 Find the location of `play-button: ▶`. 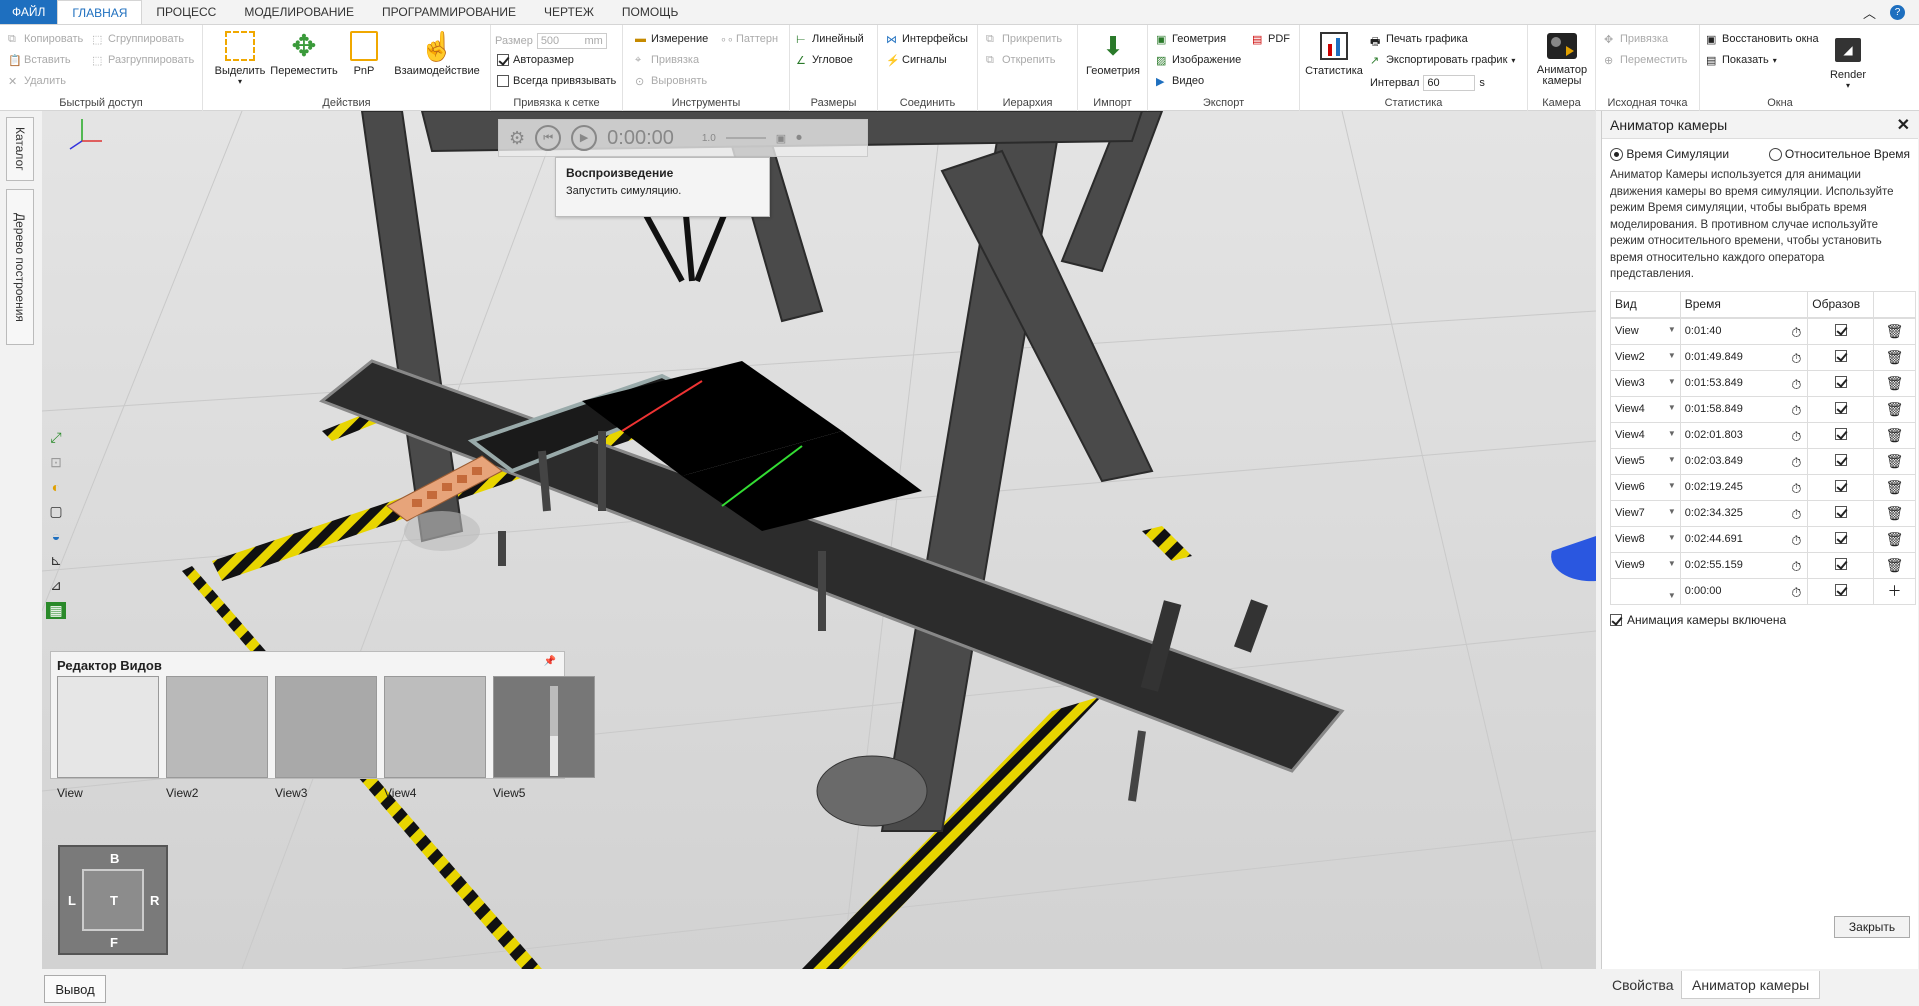

play-button: ▶ is located at coordinates (584, 138).